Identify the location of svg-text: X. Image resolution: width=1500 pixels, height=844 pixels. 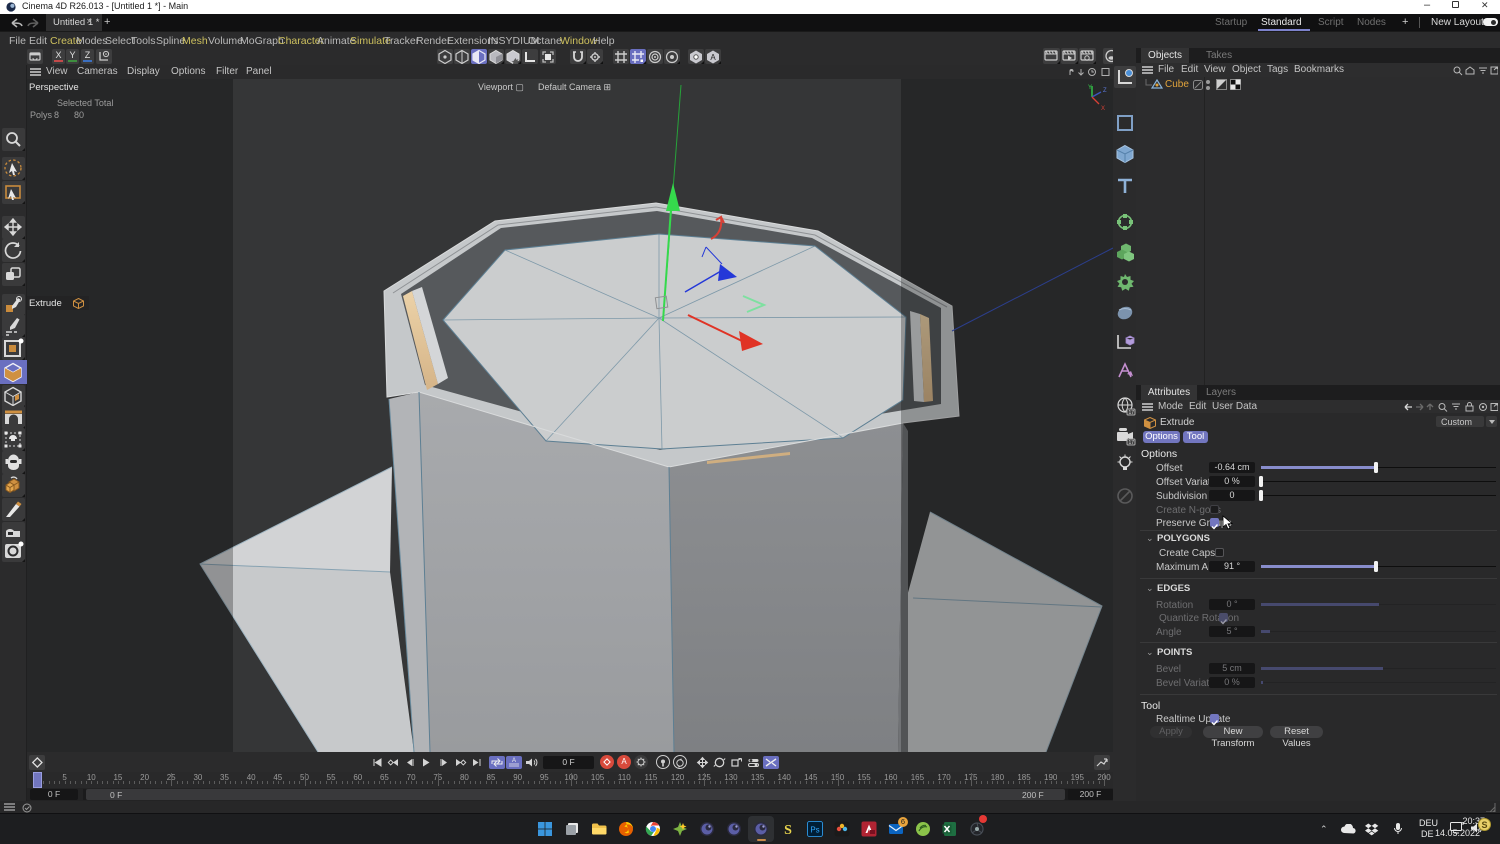
(1103, 109).